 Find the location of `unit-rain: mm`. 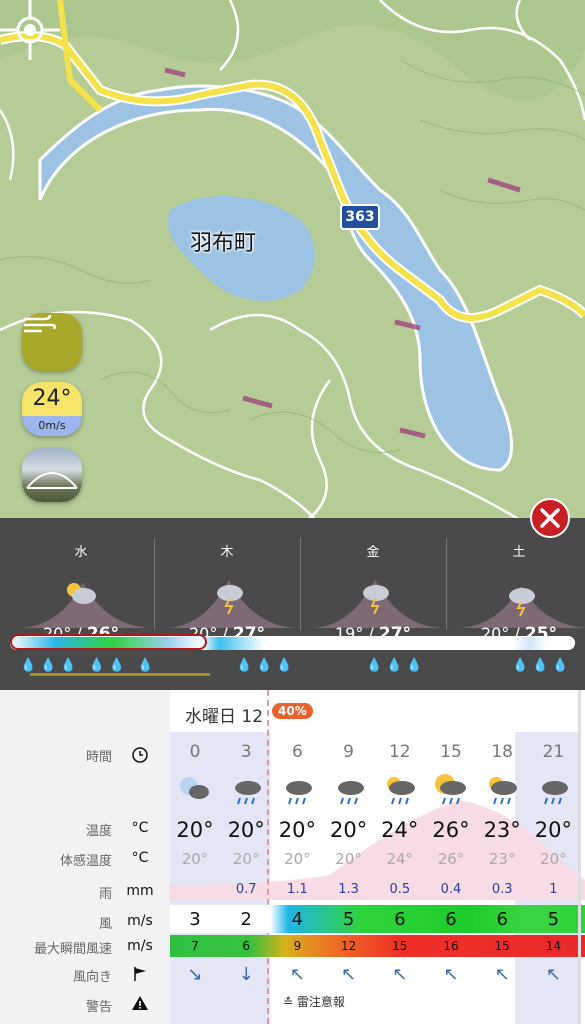

unit-rain: mm is located at coordinates (140, 891).